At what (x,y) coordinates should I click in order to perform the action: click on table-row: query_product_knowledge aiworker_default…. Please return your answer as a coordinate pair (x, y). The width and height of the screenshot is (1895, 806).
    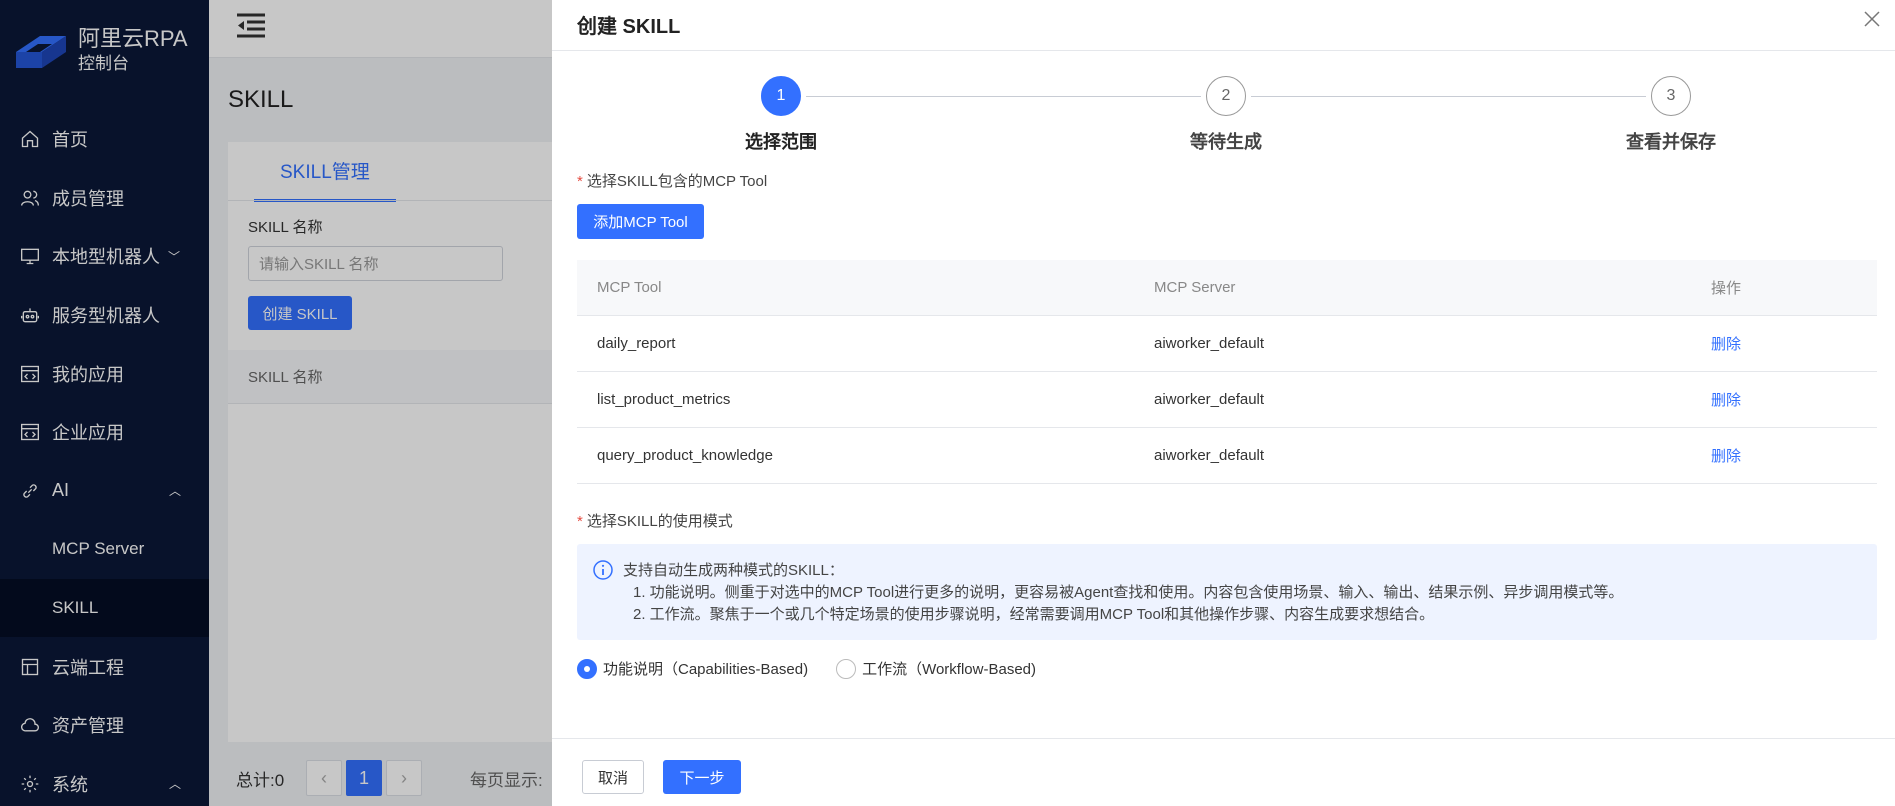
    Looking at the image, I should click on (1227, 456).